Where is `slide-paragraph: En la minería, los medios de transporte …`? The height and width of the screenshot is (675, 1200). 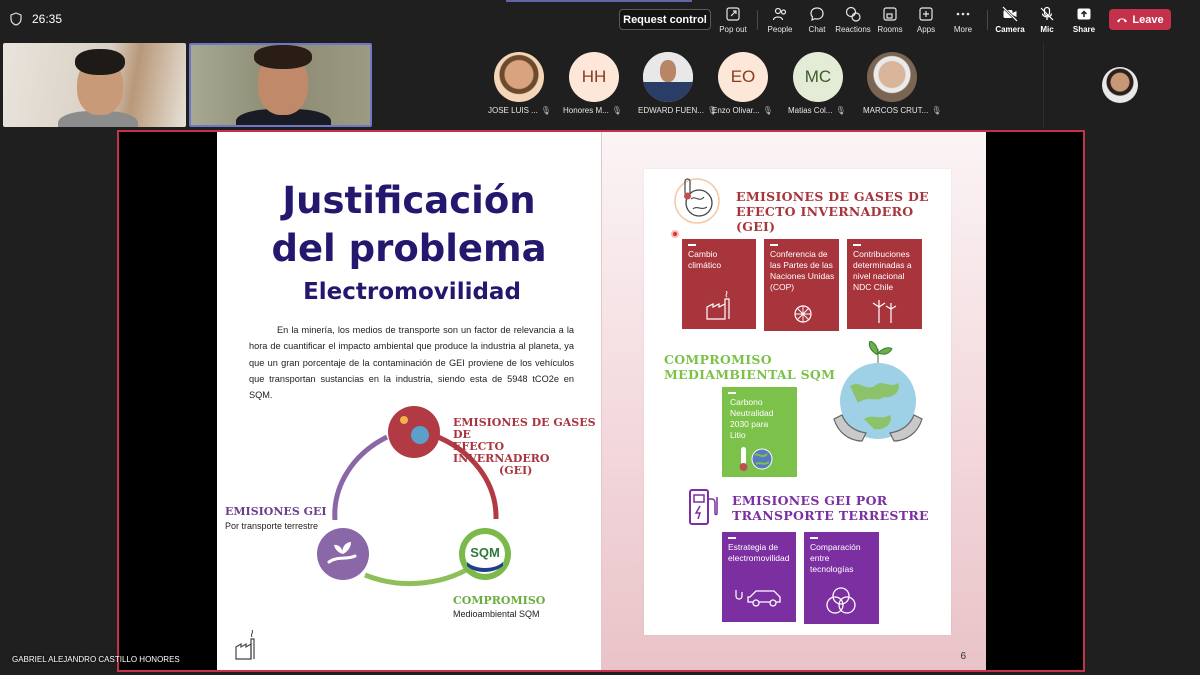
slide-paragraph: En la minería, los medios de transporte … is located at coordinates (411, 363).